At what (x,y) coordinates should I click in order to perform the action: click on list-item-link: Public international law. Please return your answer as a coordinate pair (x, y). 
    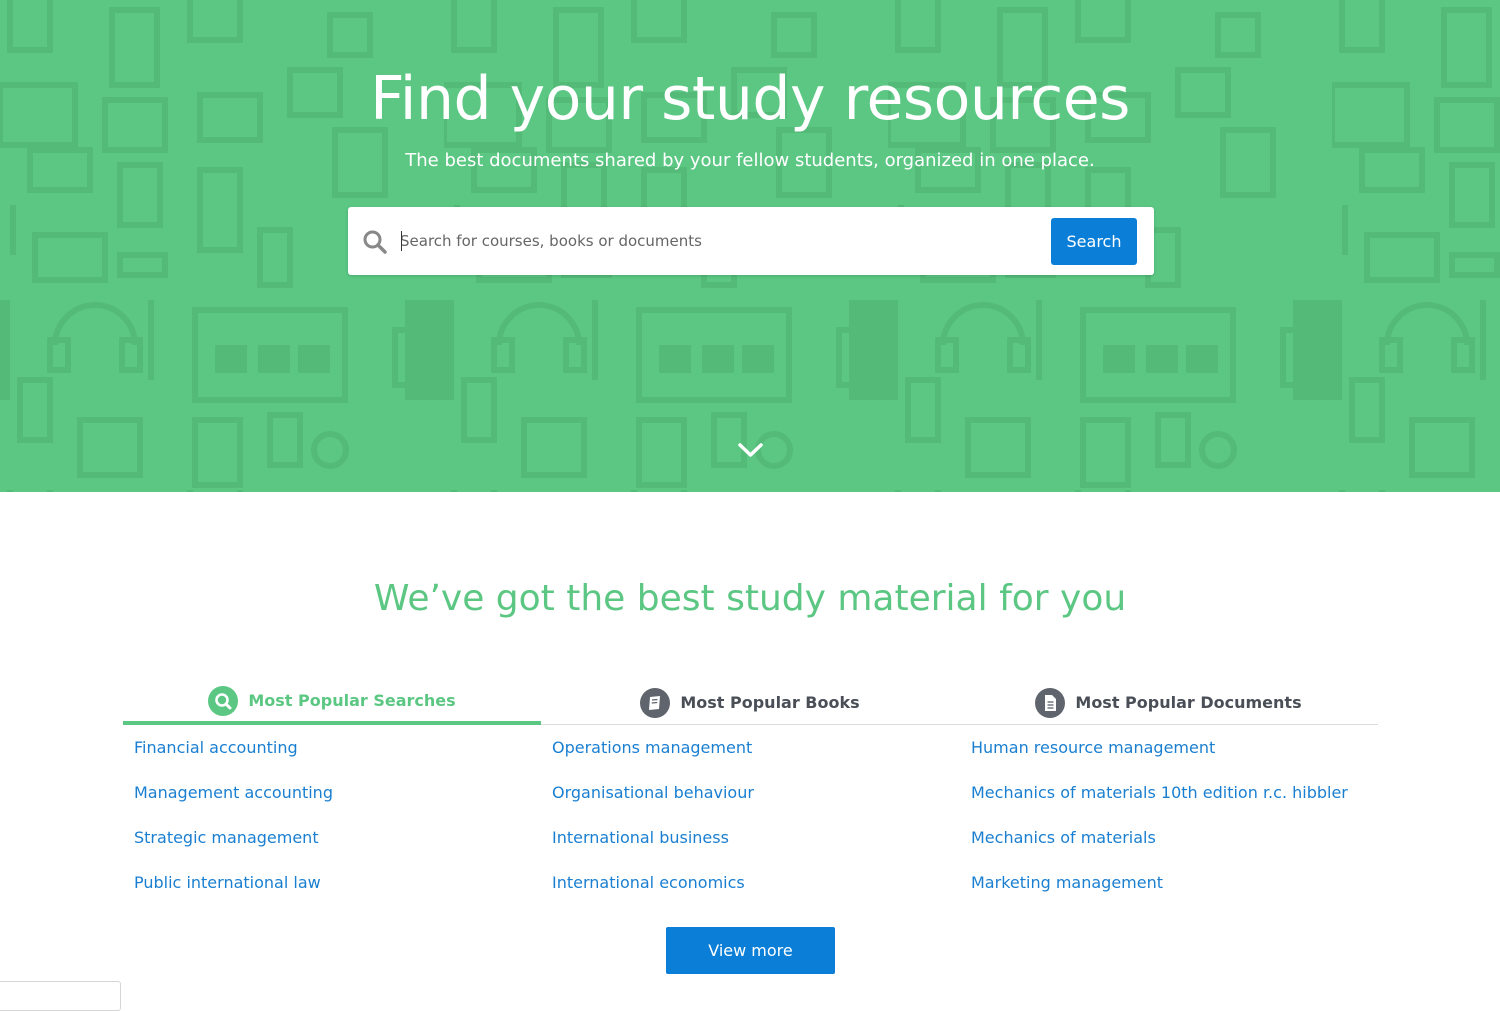
    Looking at the image, I should click on (343, 894).